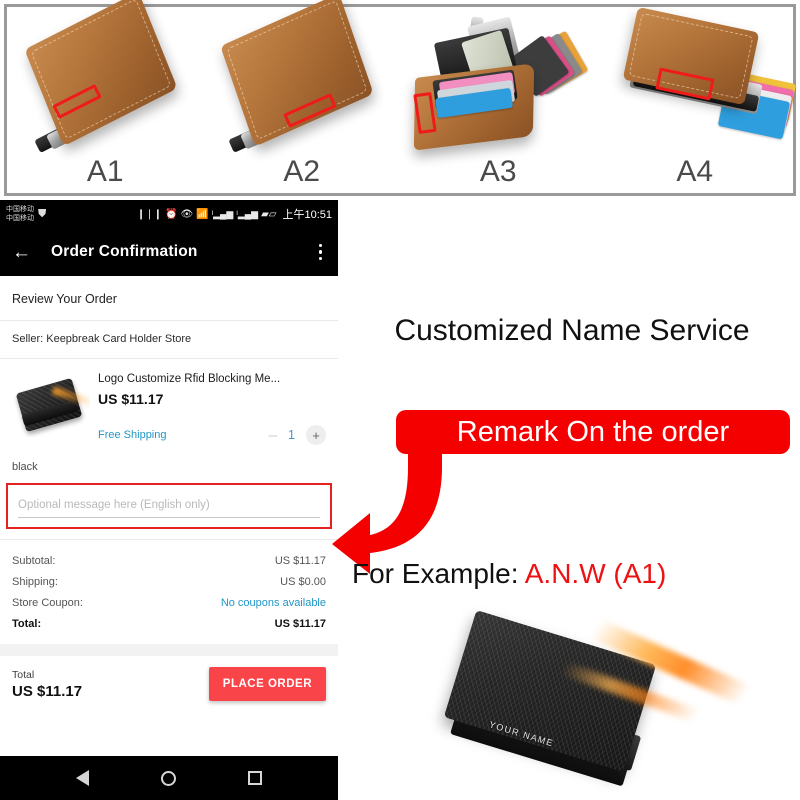 The height and width of the screenshot is (800, 800). What do you see at coordinates (297, 435) in the screenshot?
I see `quantity-stepper: – 1 +` at bounding box center [297, 435].